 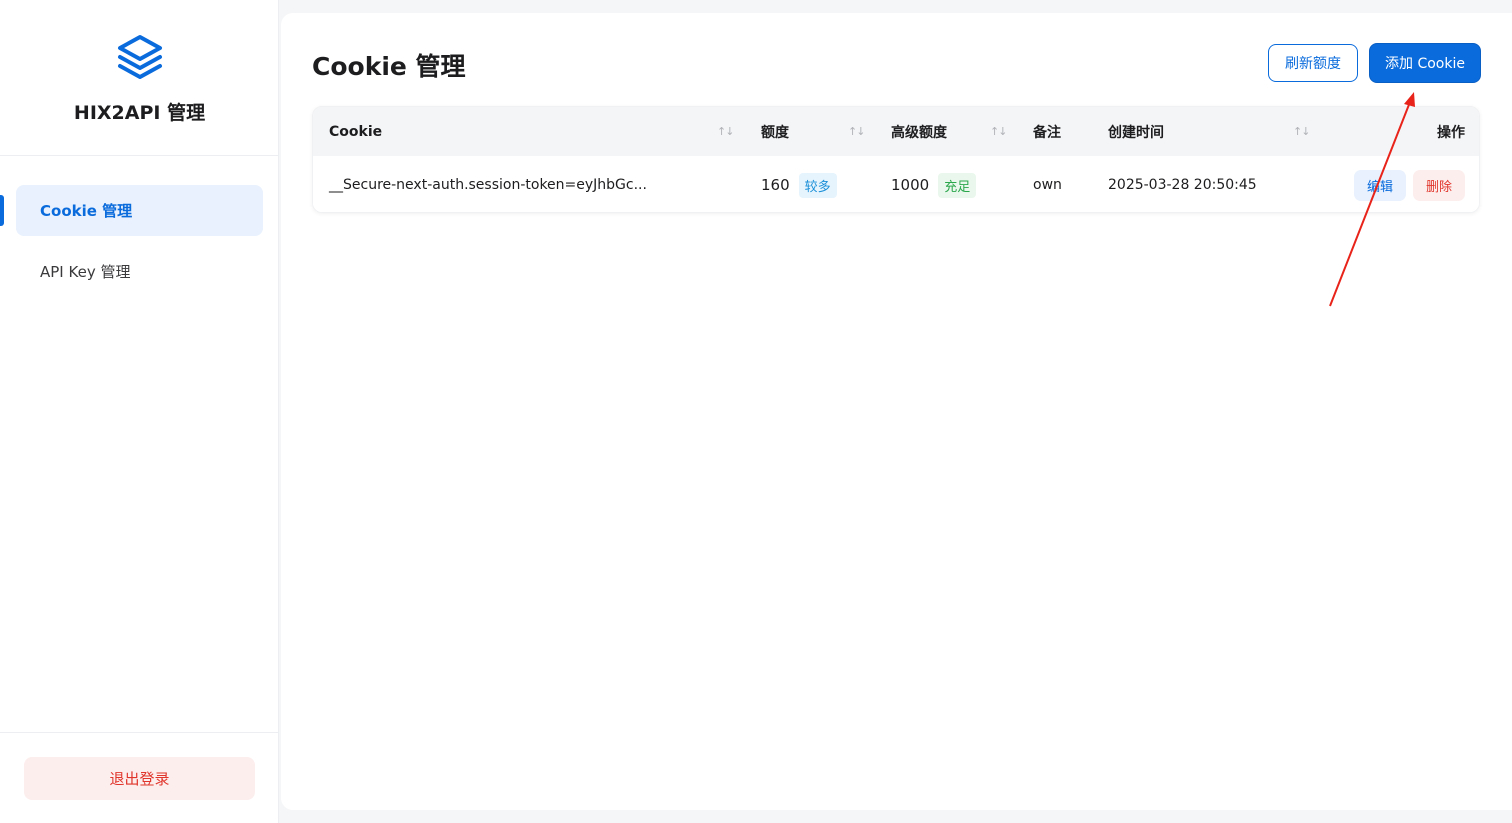 I want to click on sidebar-item-label: Cookie 管理, so click(x=86, y=211).